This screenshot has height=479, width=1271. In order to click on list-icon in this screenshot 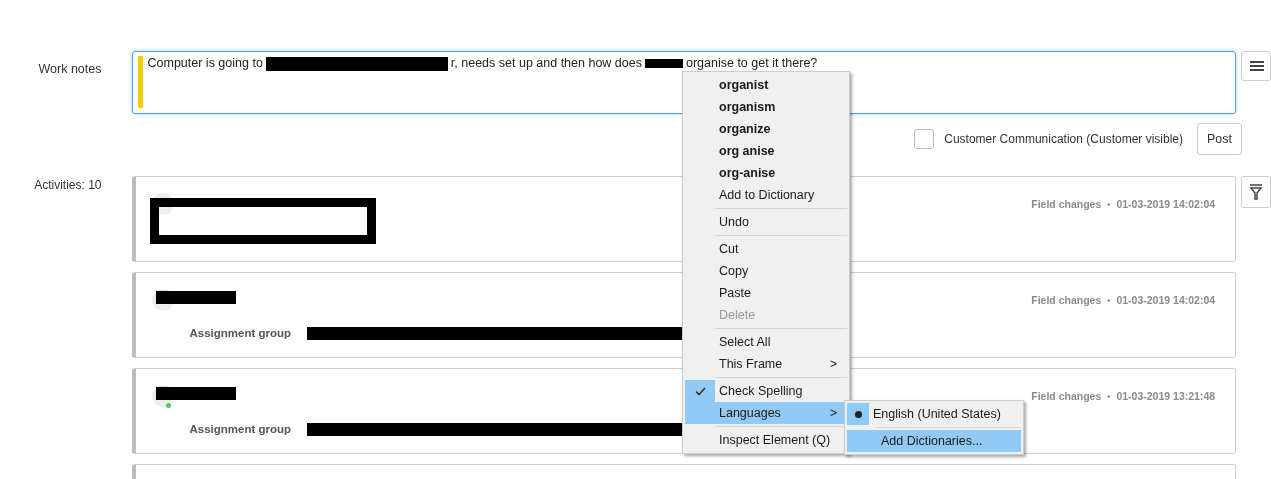, I will do `click(1257, 66)`.